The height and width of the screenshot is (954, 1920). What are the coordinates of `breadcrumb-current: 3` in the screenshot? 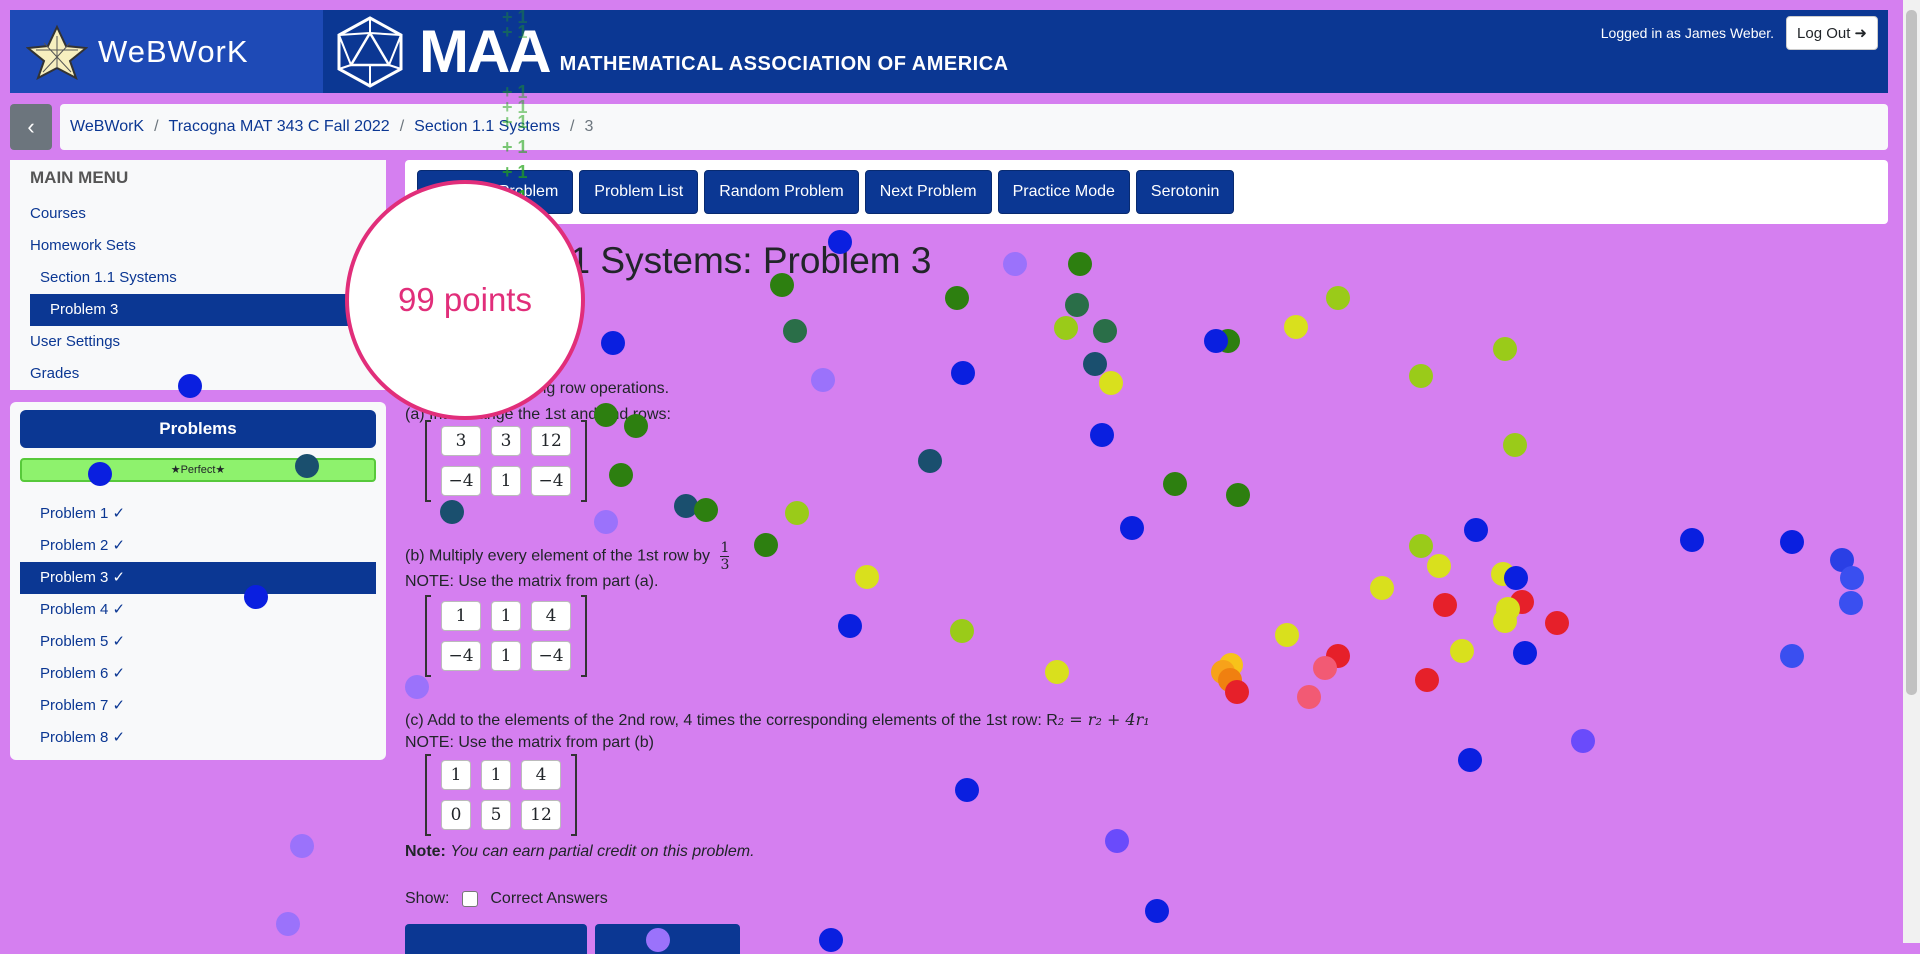 It's located at (589, 126).